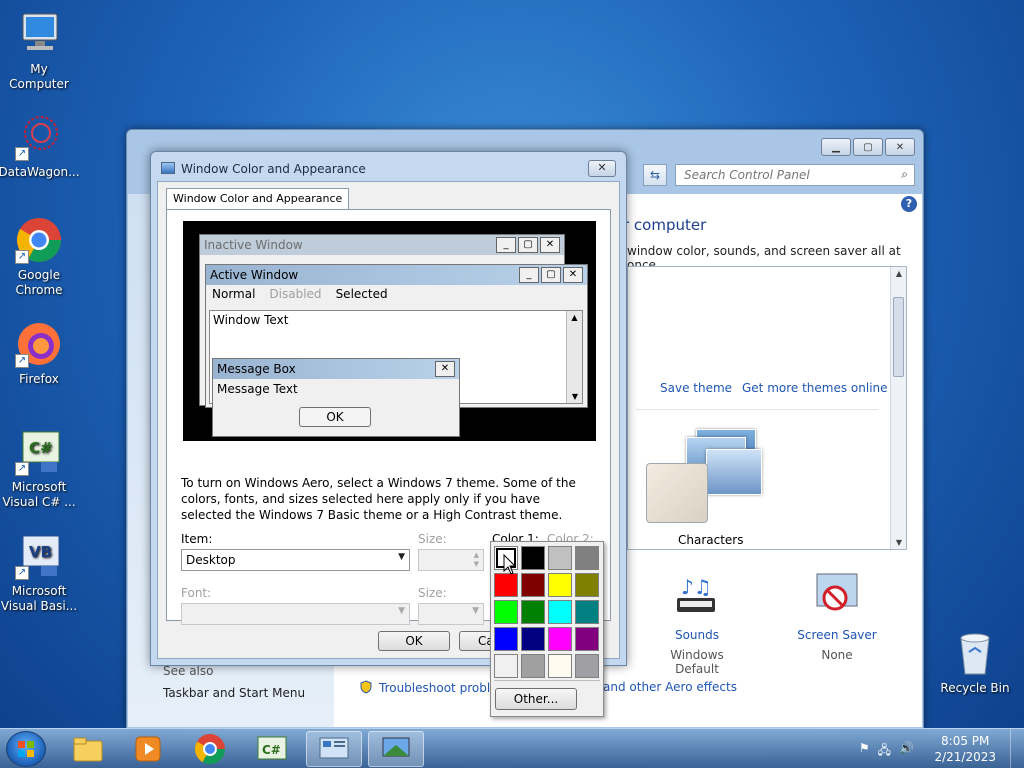 The height and width of the screenshot is (768, 1024). What do you see at coordinates (906, 751) in the screenshot?
I see `volume-icon: 🔊` at bounding box center [906, 751].